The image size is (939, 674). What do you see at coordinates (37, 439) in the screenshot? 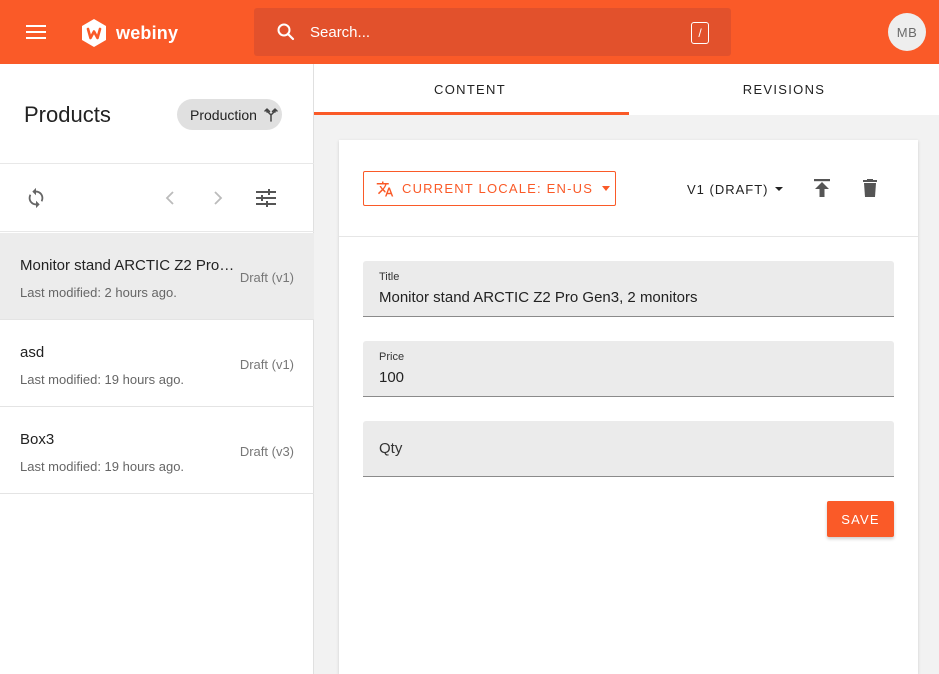
I see `item-title: Box3` at bounding box center [37, 439].